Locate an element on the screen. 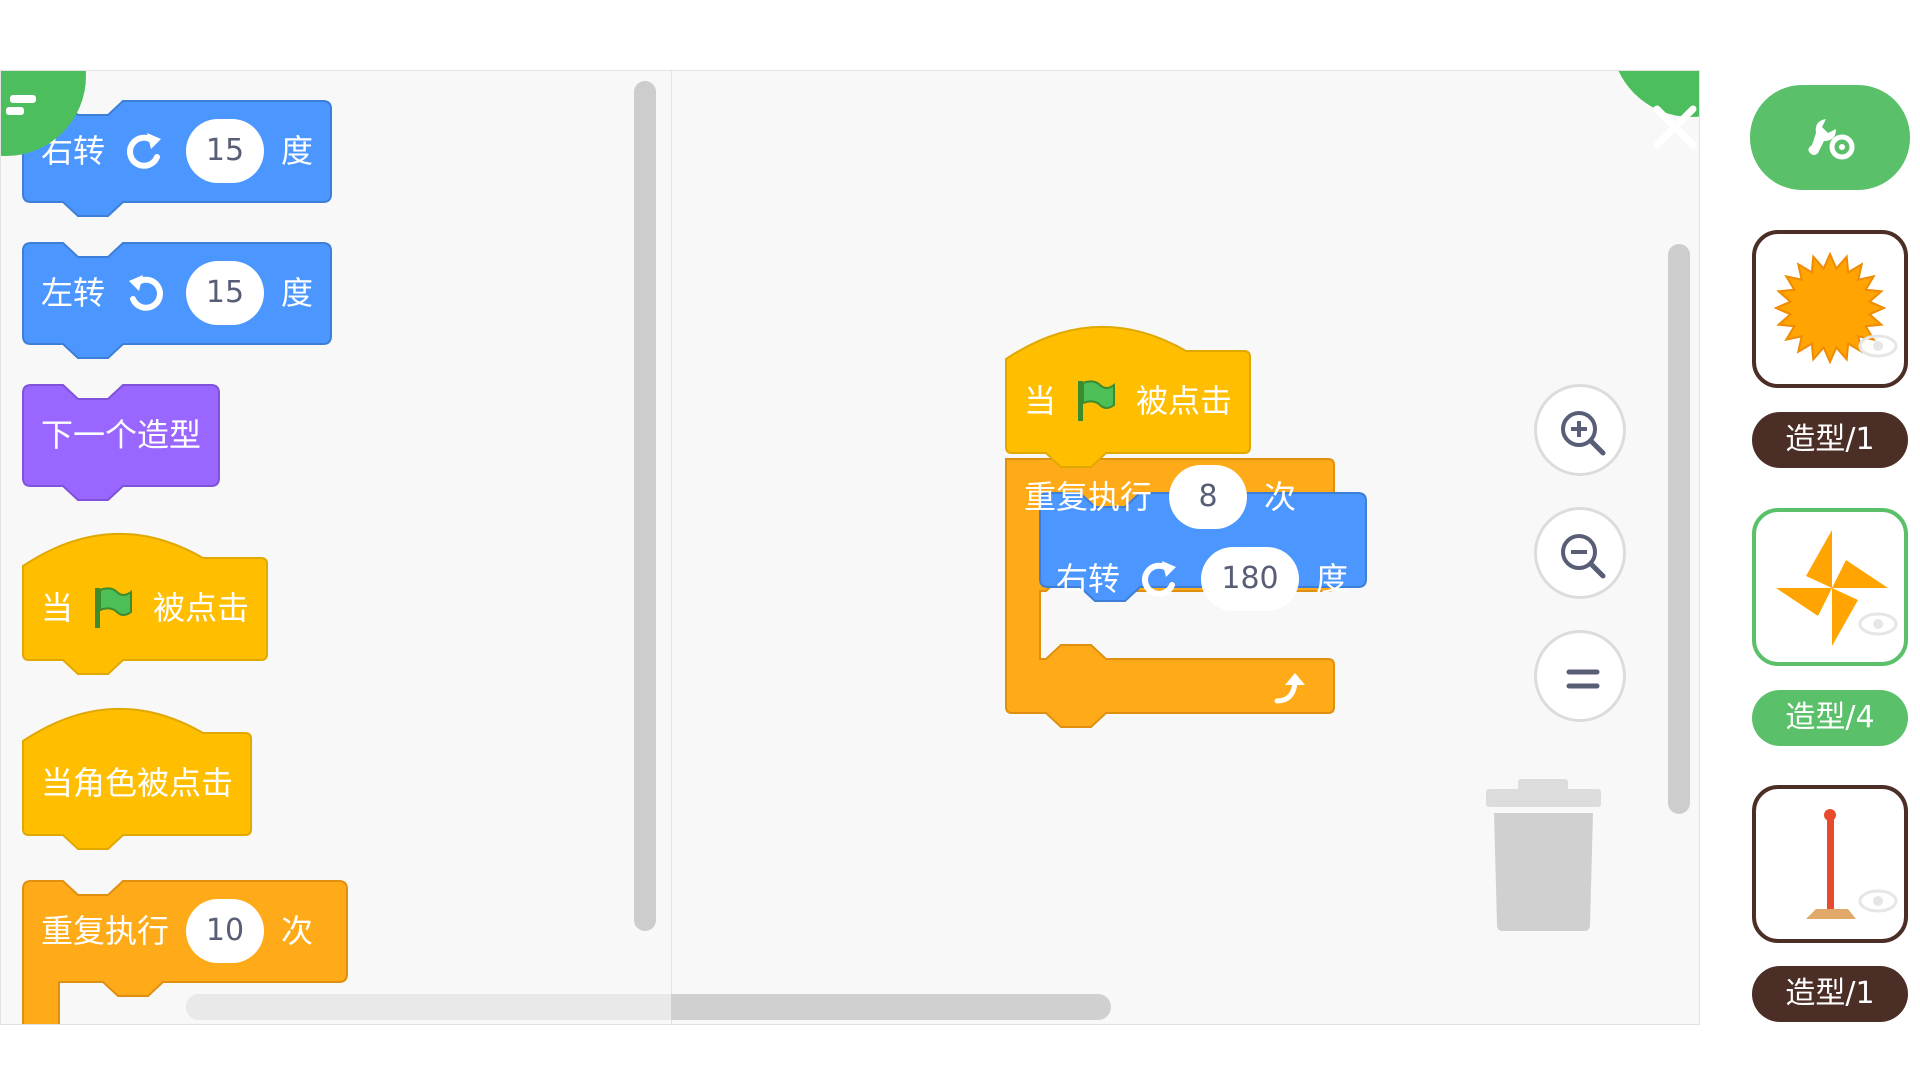  when-label: 当 is located at coordinates (57, 608).